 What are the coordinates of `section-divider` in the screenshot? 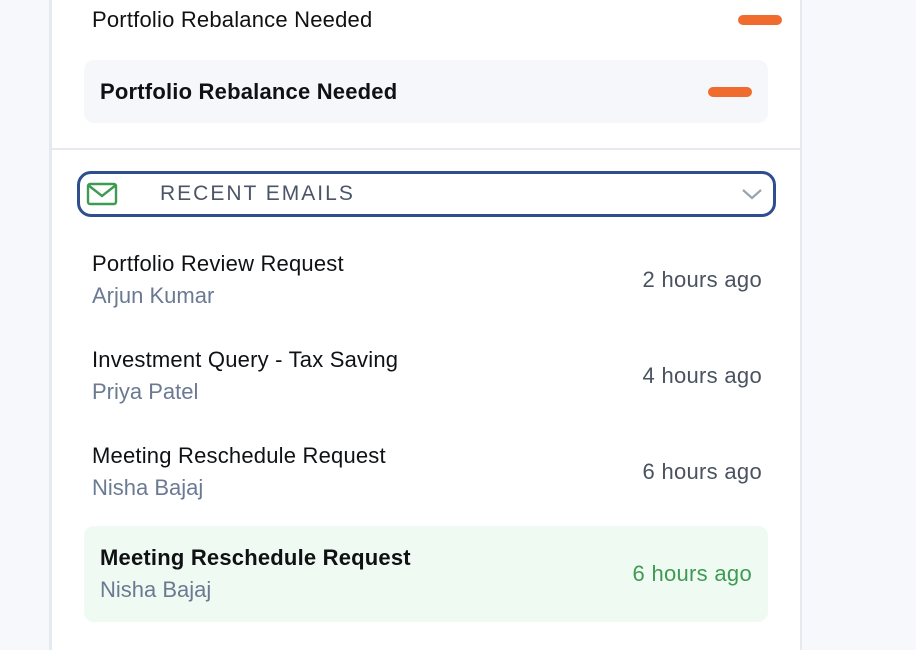 It's located at (426, 149).